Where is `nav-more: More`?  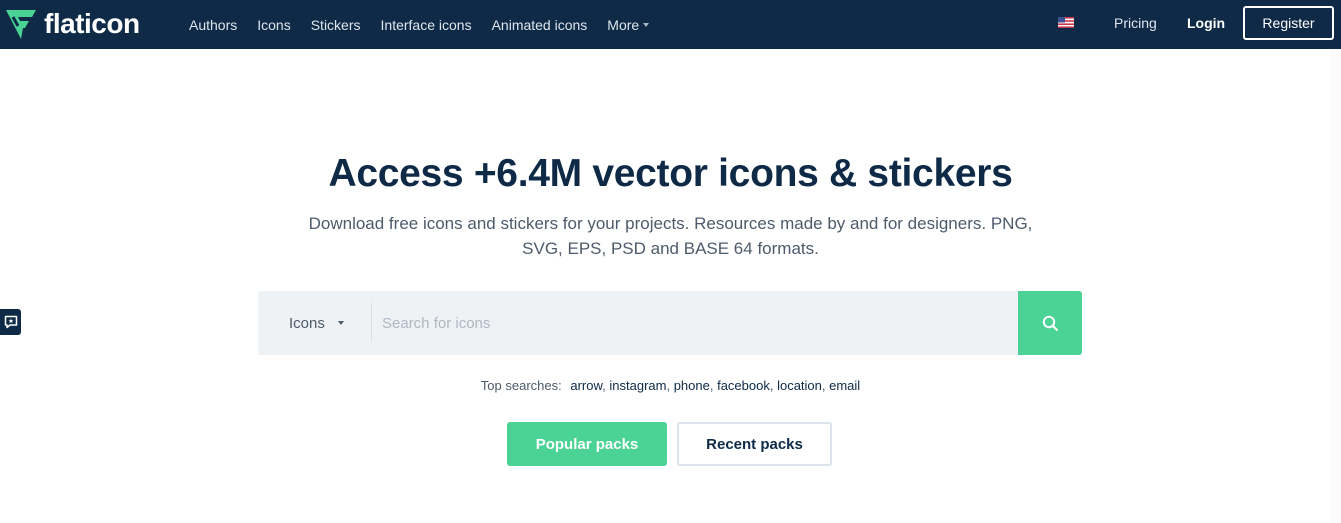 nav-more: More is located at coordinates (628, 24).